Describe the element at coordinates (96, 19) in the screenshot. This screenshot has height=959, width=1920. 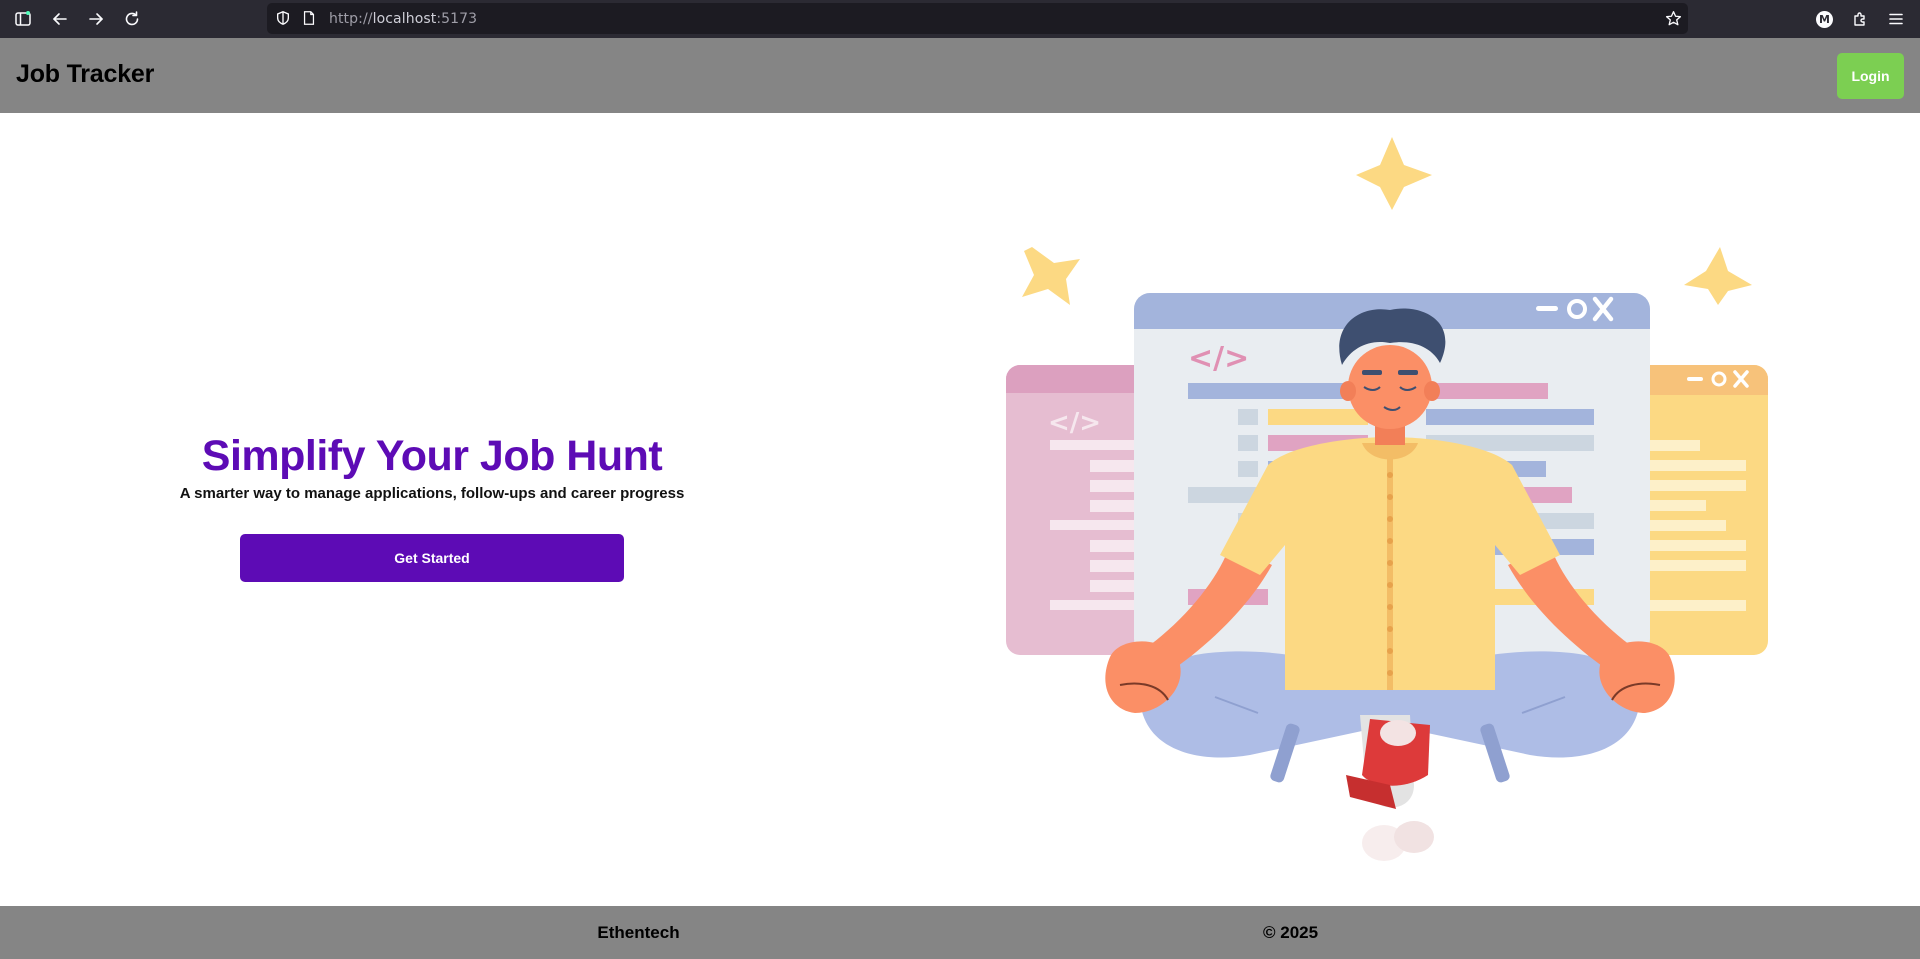
I see `forward-arrow-icon` at that location.